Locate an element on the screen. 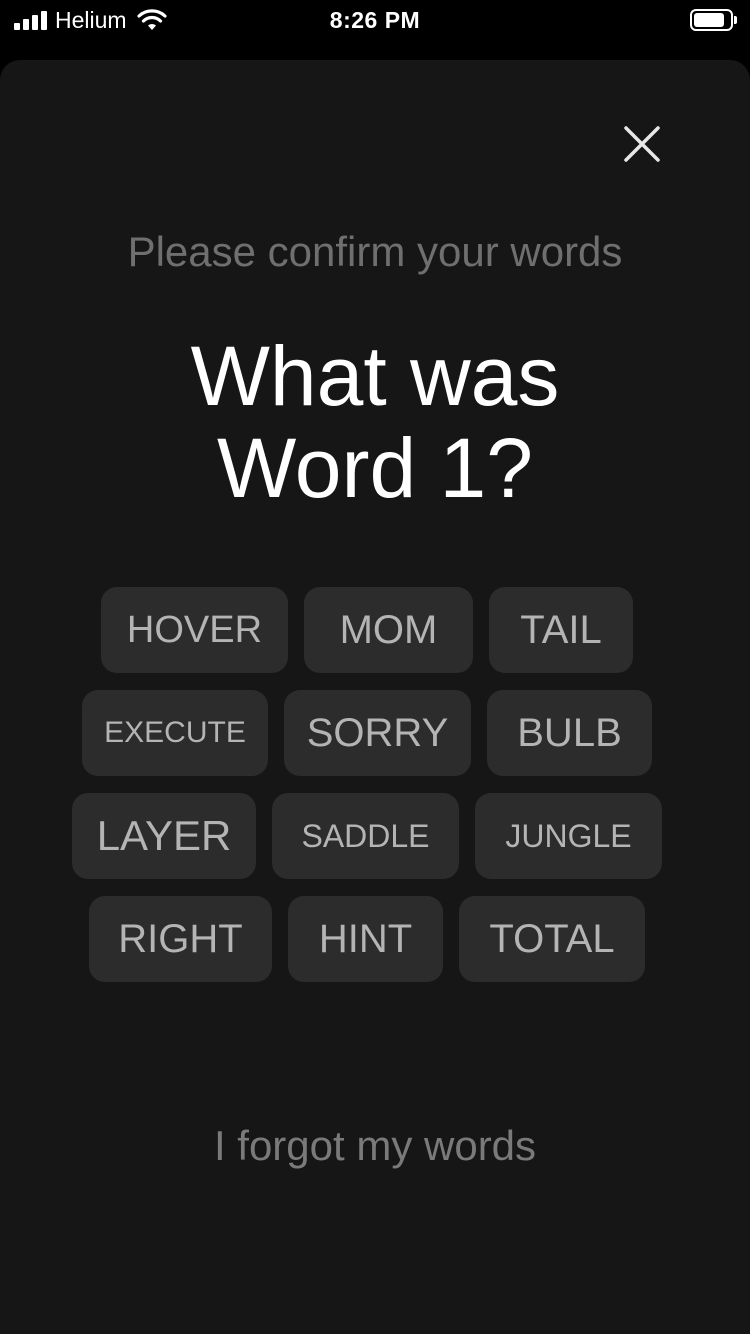 Image resolution: width=750 pixels, height=1334 pixels. word-chip: HINT is located at coordinates (365, 939).